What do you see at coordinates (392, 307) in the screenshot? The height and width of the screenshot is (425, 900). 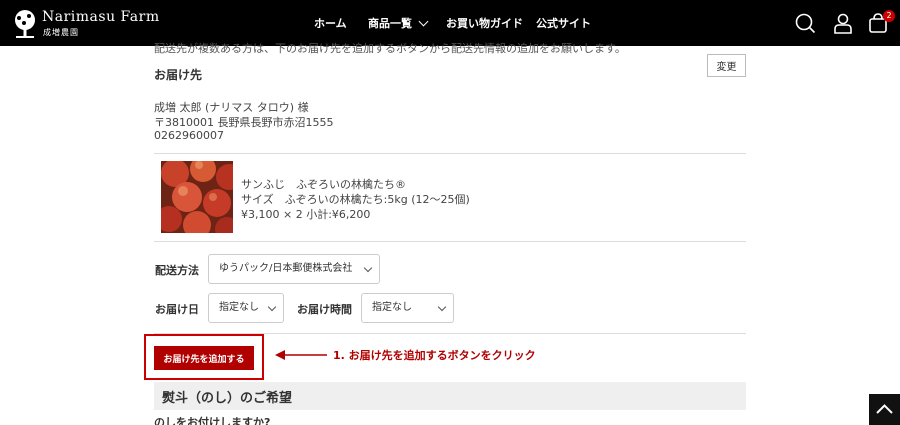 I see `delivery-time-value: 指定なし` at bounding box center [392, 307].